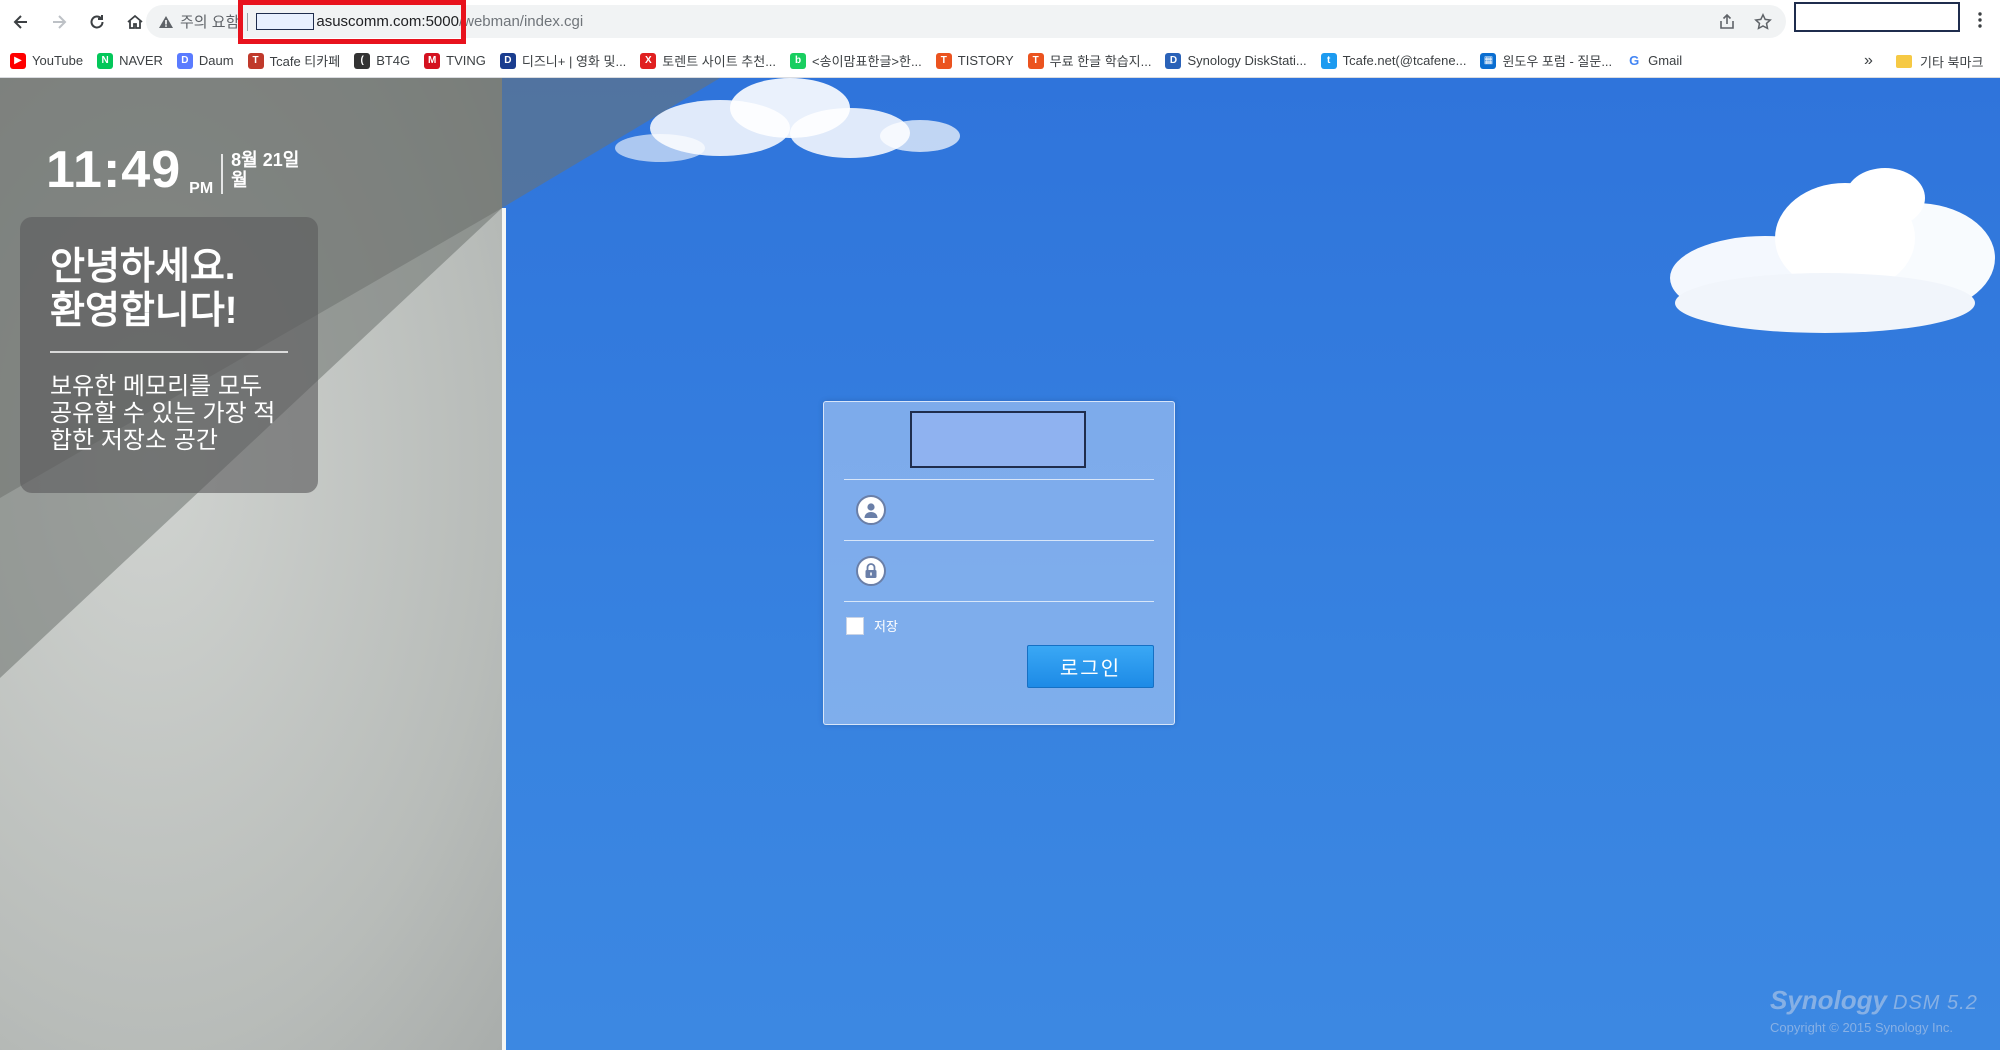  What do you see at coordinates (1173, 60) in the screenshot?
I see `dsm-icon: D` at bounding box center [1173, 60].